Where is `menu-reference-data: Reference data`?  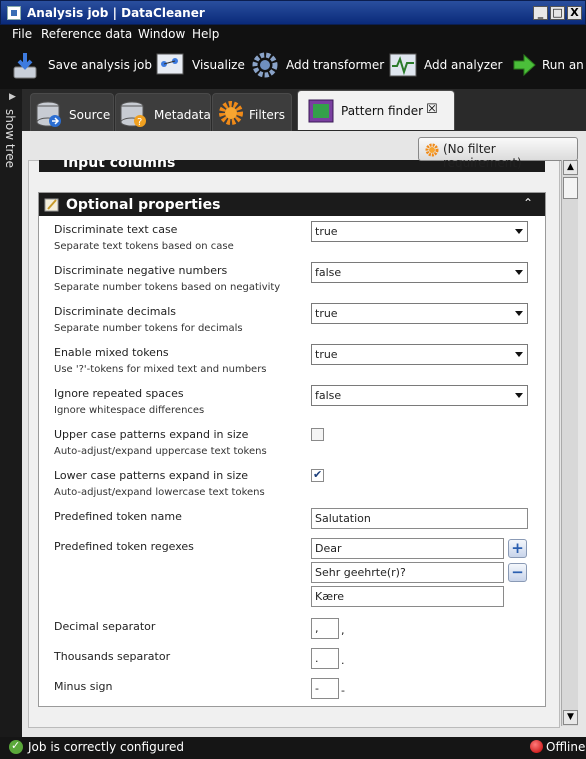
menu-reference-data: Reference data is located at coordinates (86, 34).